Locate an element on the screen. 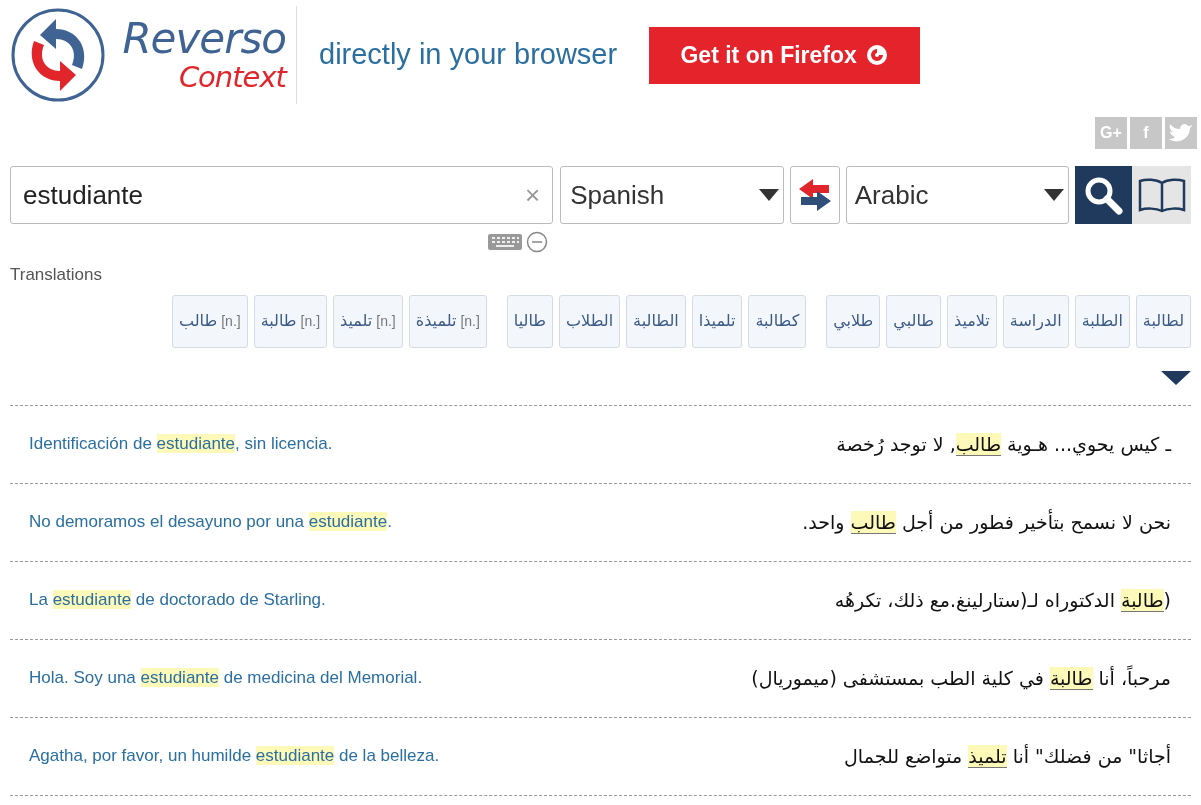  source-language-select: Spanish is located at coordinates (672, 195).